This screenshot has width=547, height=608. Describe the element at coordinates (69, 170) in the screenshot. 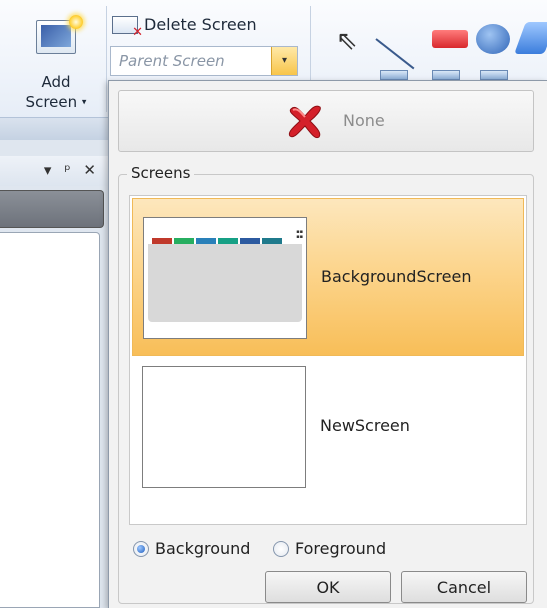

I see `pin-icon: ᵖ` at that location.